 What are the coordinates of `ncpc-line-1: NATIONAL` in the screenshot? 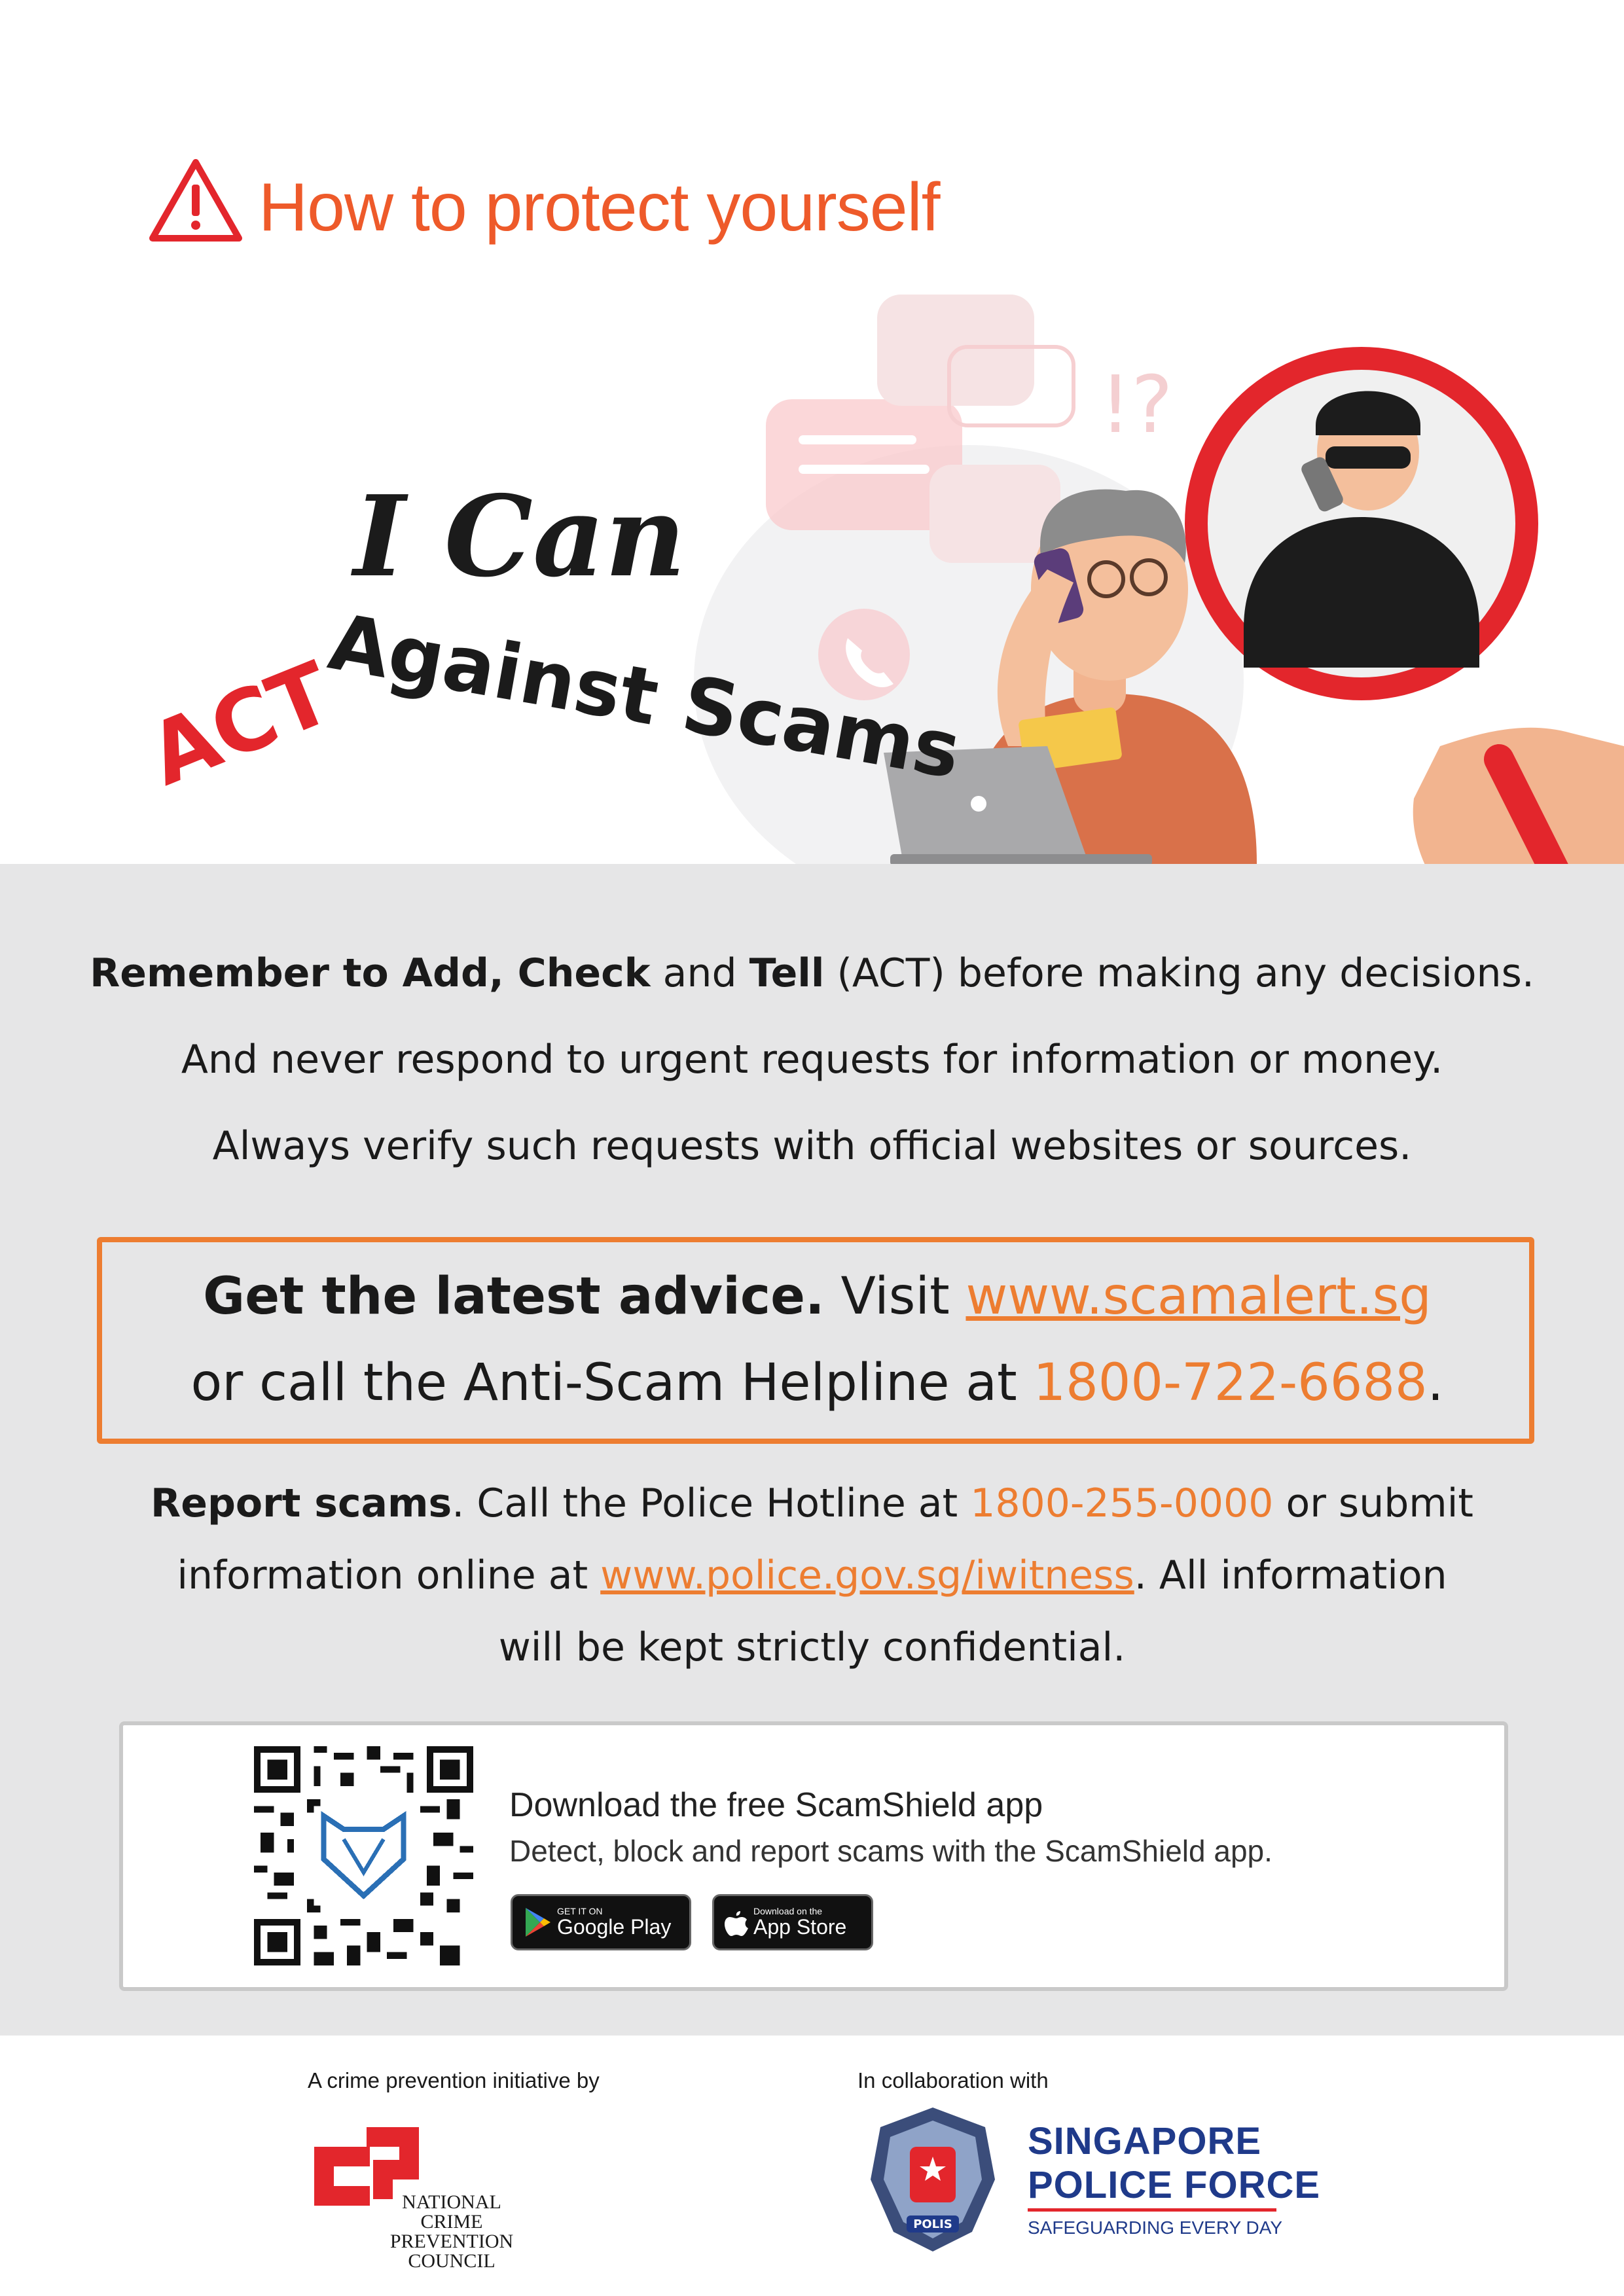 It's located at (451, 2202).